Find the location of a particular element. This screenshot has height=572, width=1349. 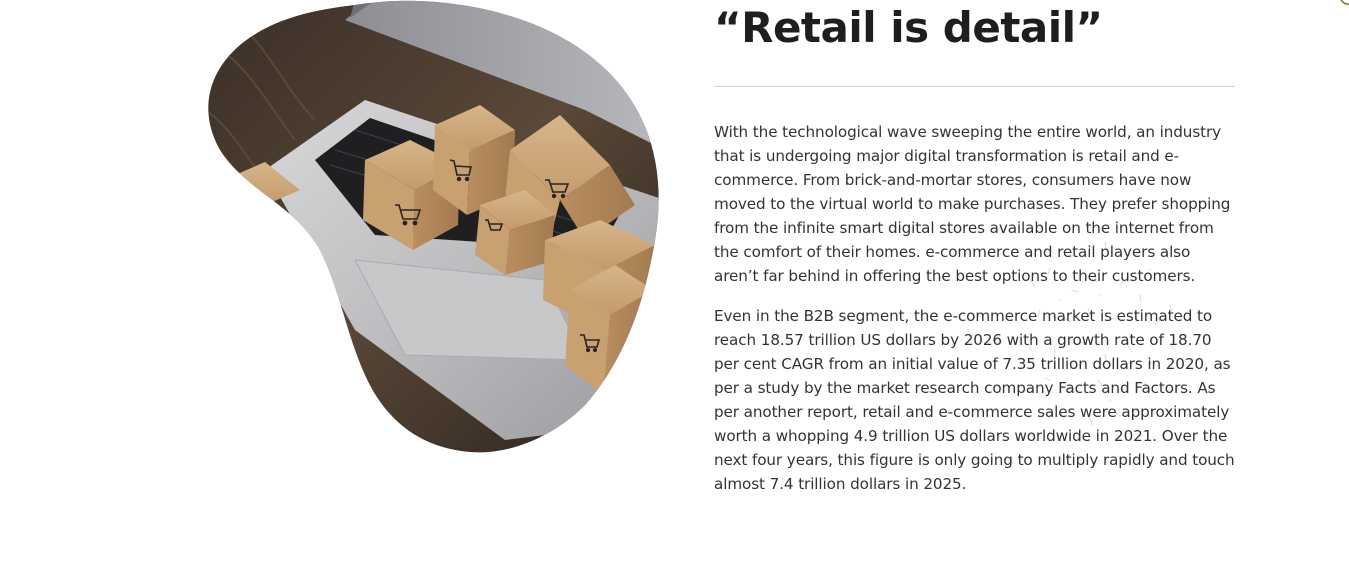

headline: “Retail is detail” is located at coordinates (908, 27).